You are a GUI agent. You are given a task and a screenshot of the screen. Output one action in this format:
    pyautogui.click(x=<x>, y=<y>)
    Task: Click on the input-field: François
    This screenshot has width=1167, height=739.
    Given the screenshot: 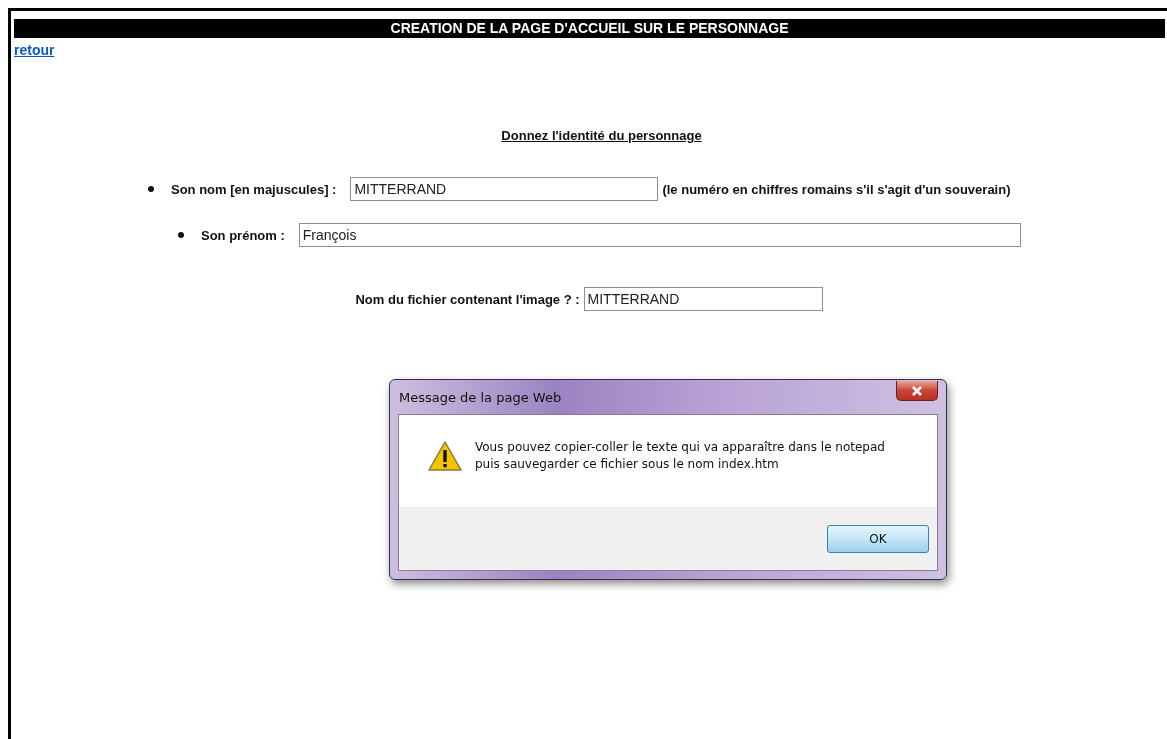 What is the action you would take?
    pyautogui.click(x=659, y=235)
    